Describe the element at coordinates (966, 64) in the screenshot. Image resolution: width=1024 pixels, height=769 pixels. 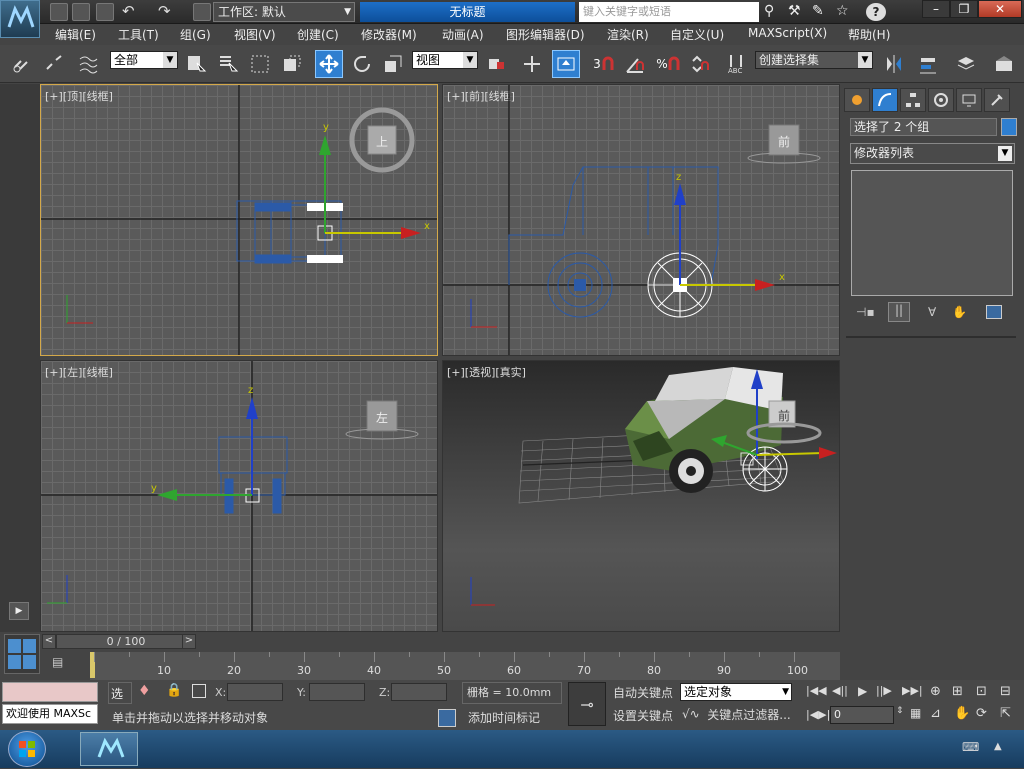
I see `layer-manager-icon` at that location.